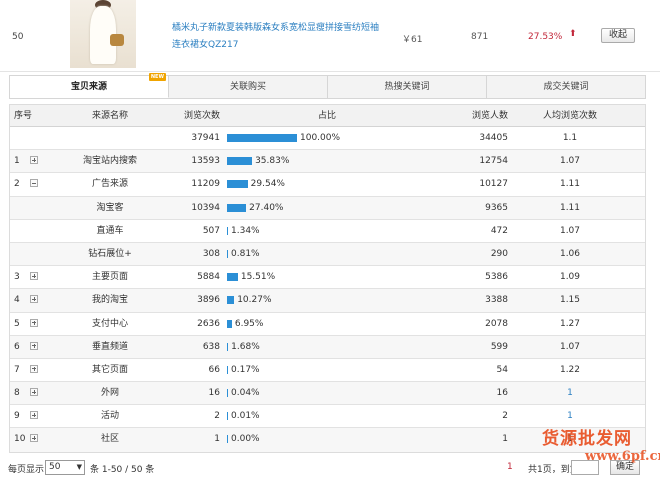 This screenshot has height=481, width=660. Describe the element at coordinates (573, 34) in the screenshot. I see `arrow-up-icon: ⬆` at that location.